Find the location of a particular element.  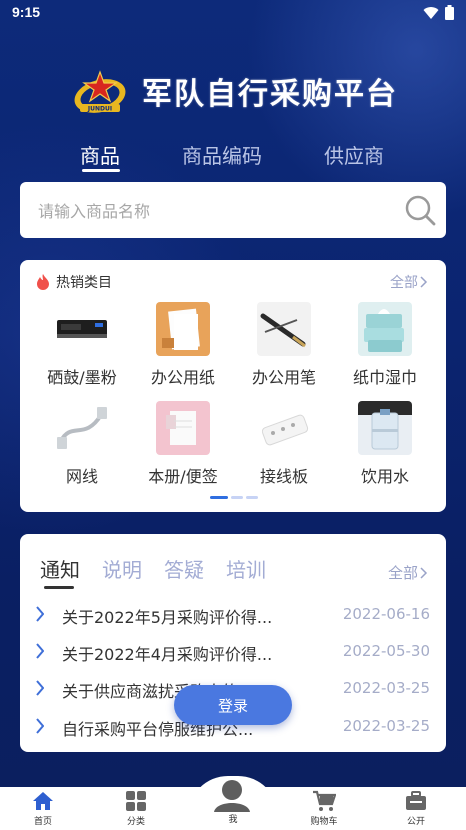

notice-tab-indicator is located at coordinates (59, 587).